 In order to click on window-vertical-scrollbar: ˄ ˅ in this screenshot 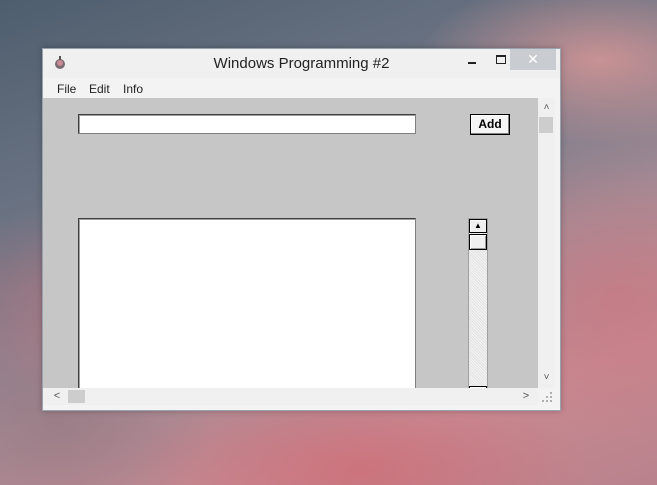, I will do `click(546, 243)`.